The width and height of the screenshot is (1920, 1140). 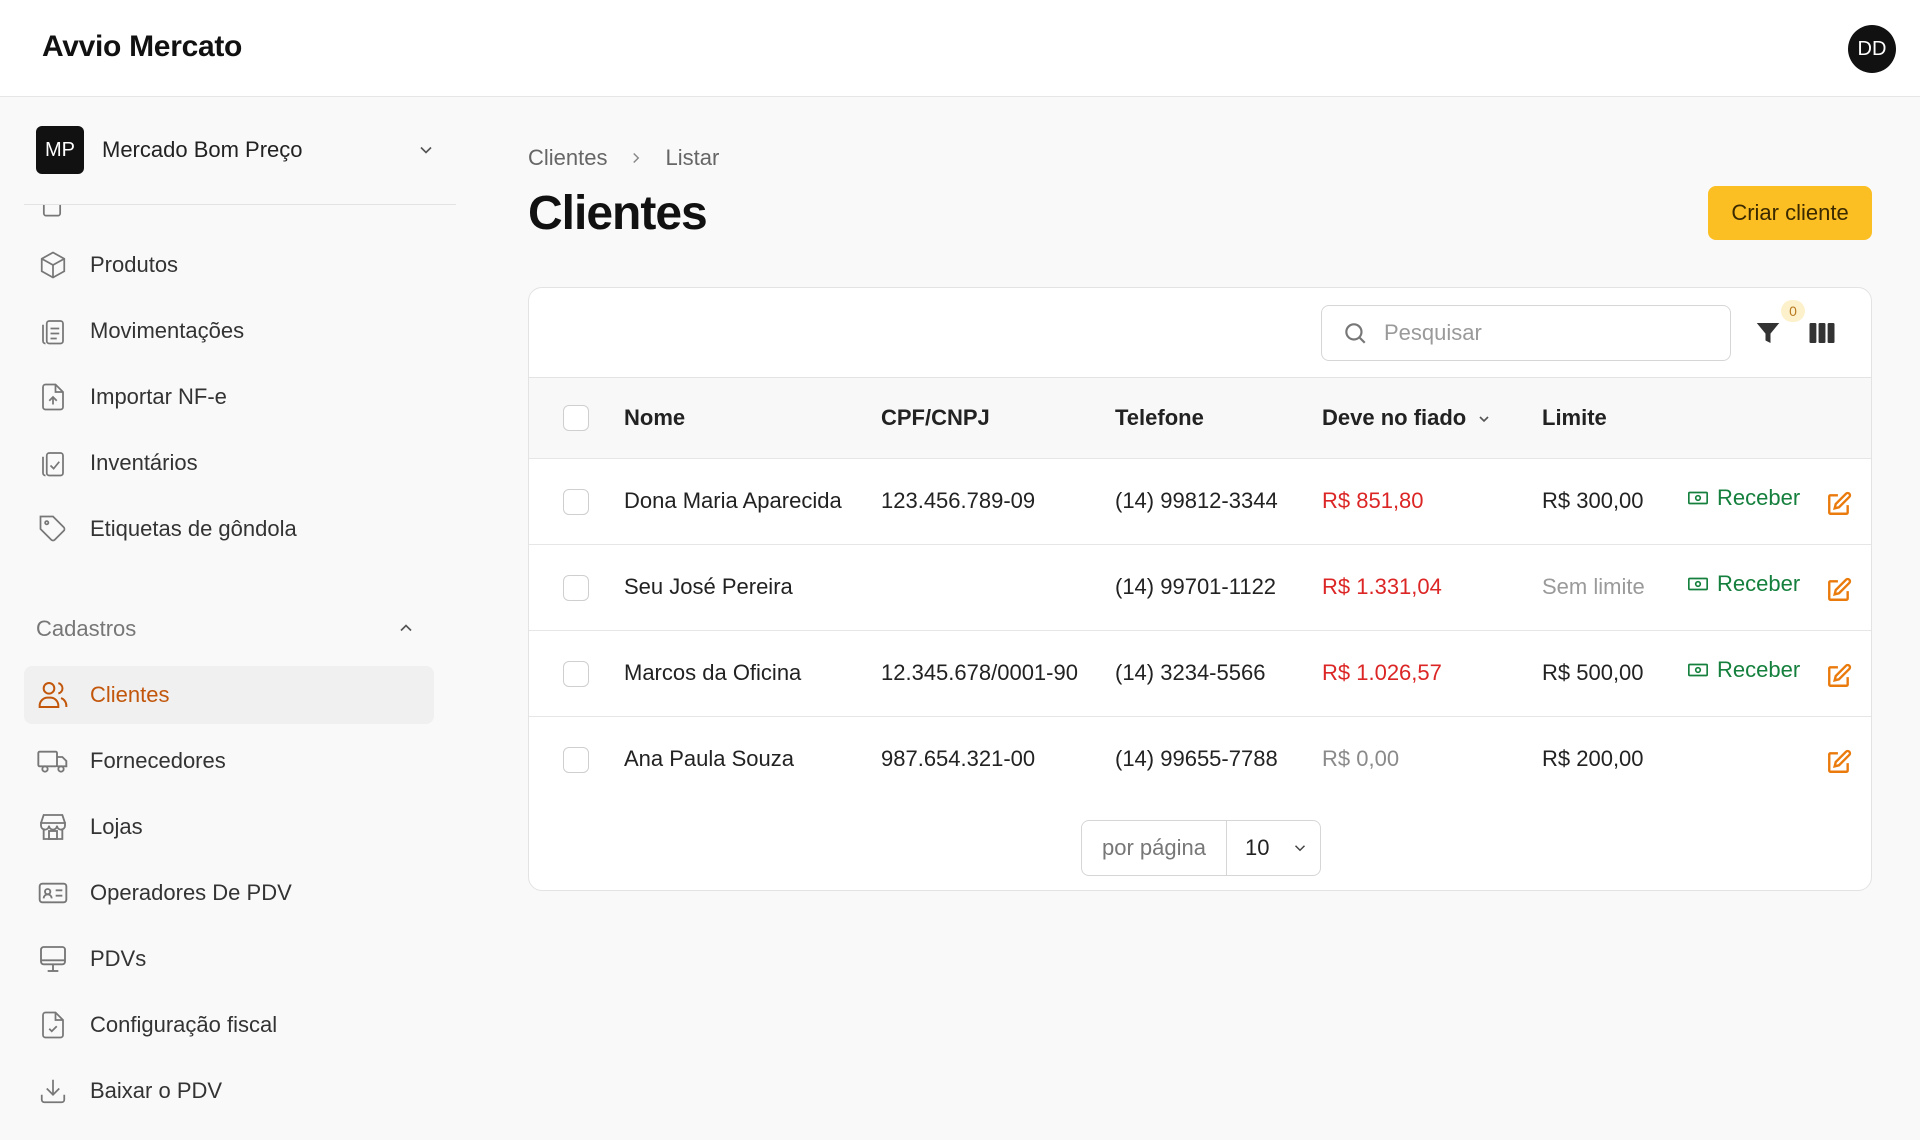 I want to click on column-header-telefone: Telefone, so click(x=1218, y=418).